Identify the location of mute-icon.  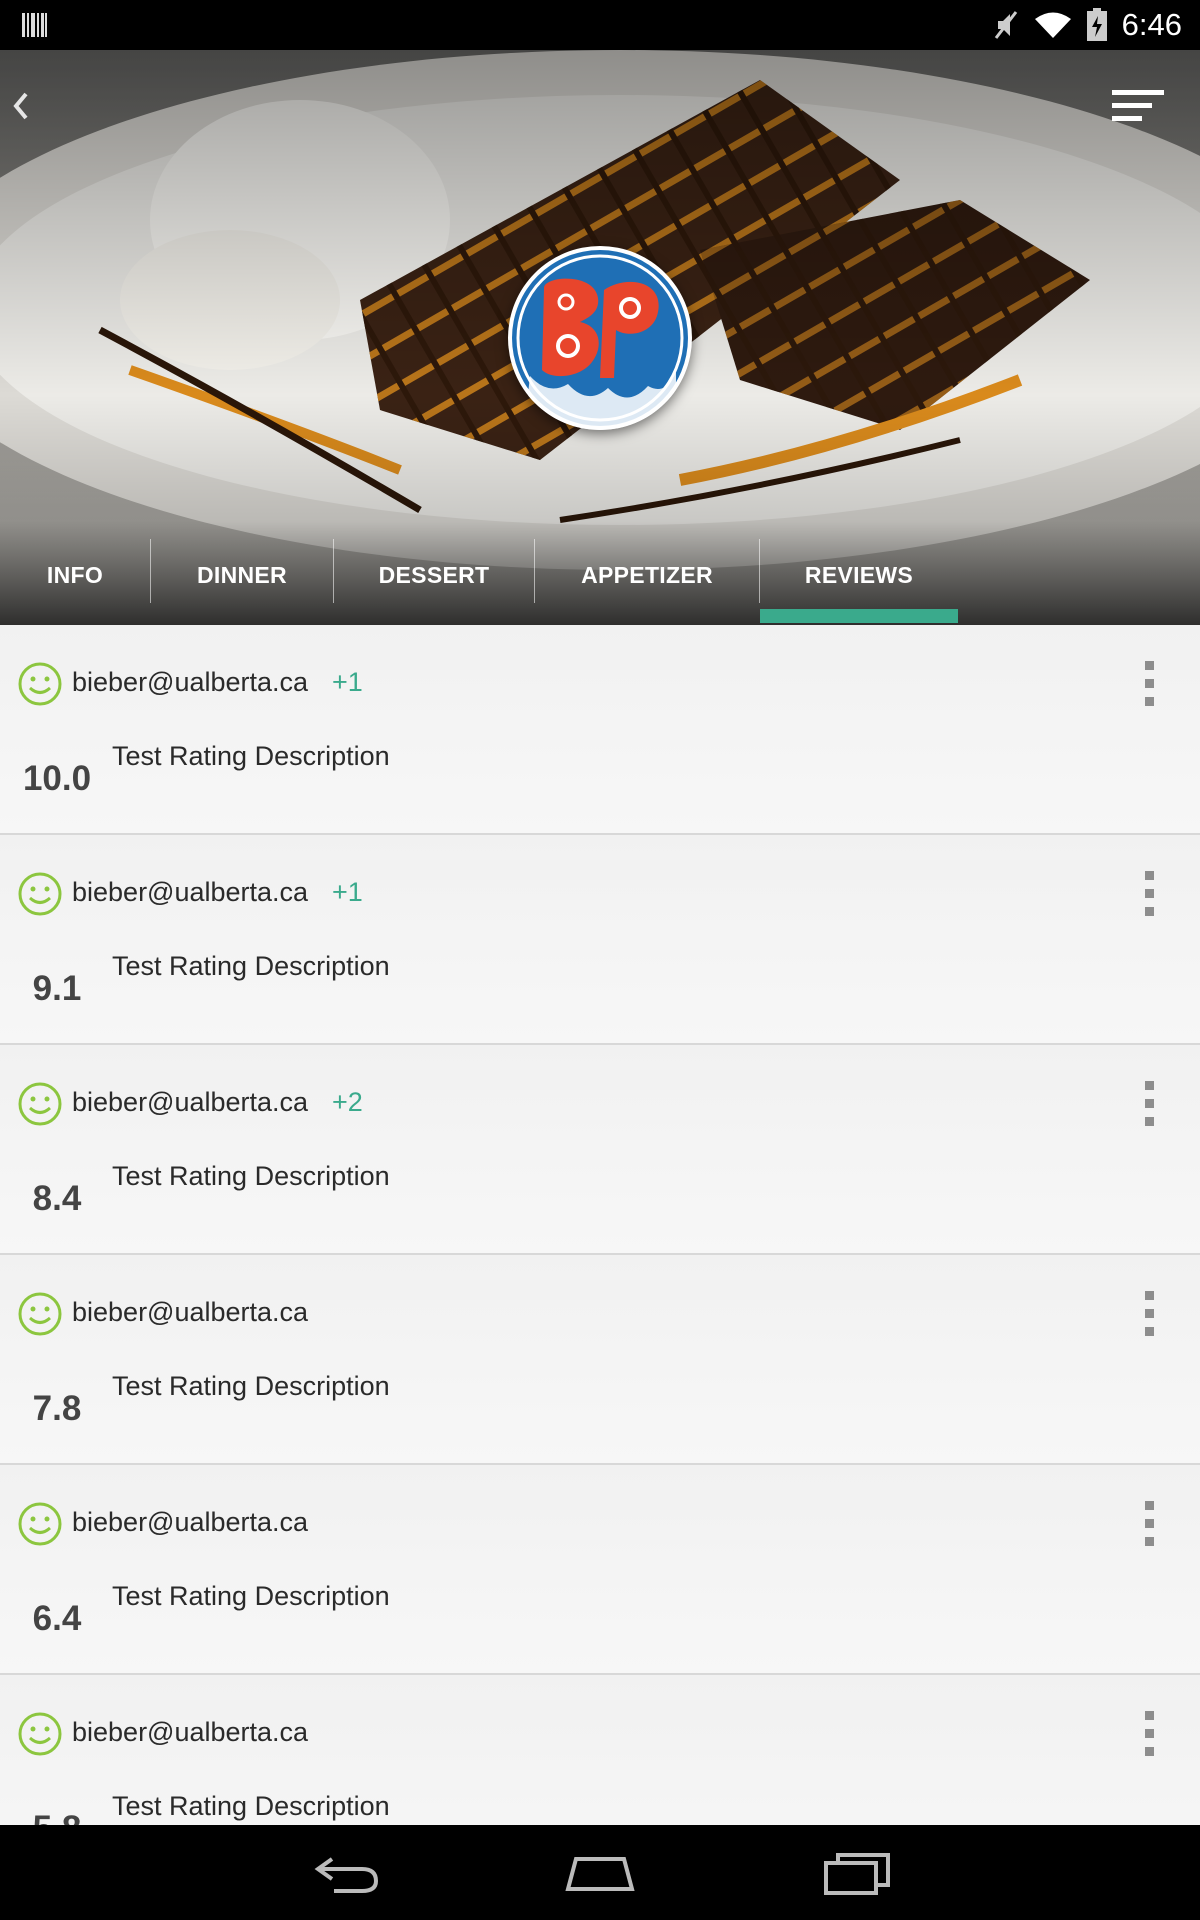
(1005, 25).